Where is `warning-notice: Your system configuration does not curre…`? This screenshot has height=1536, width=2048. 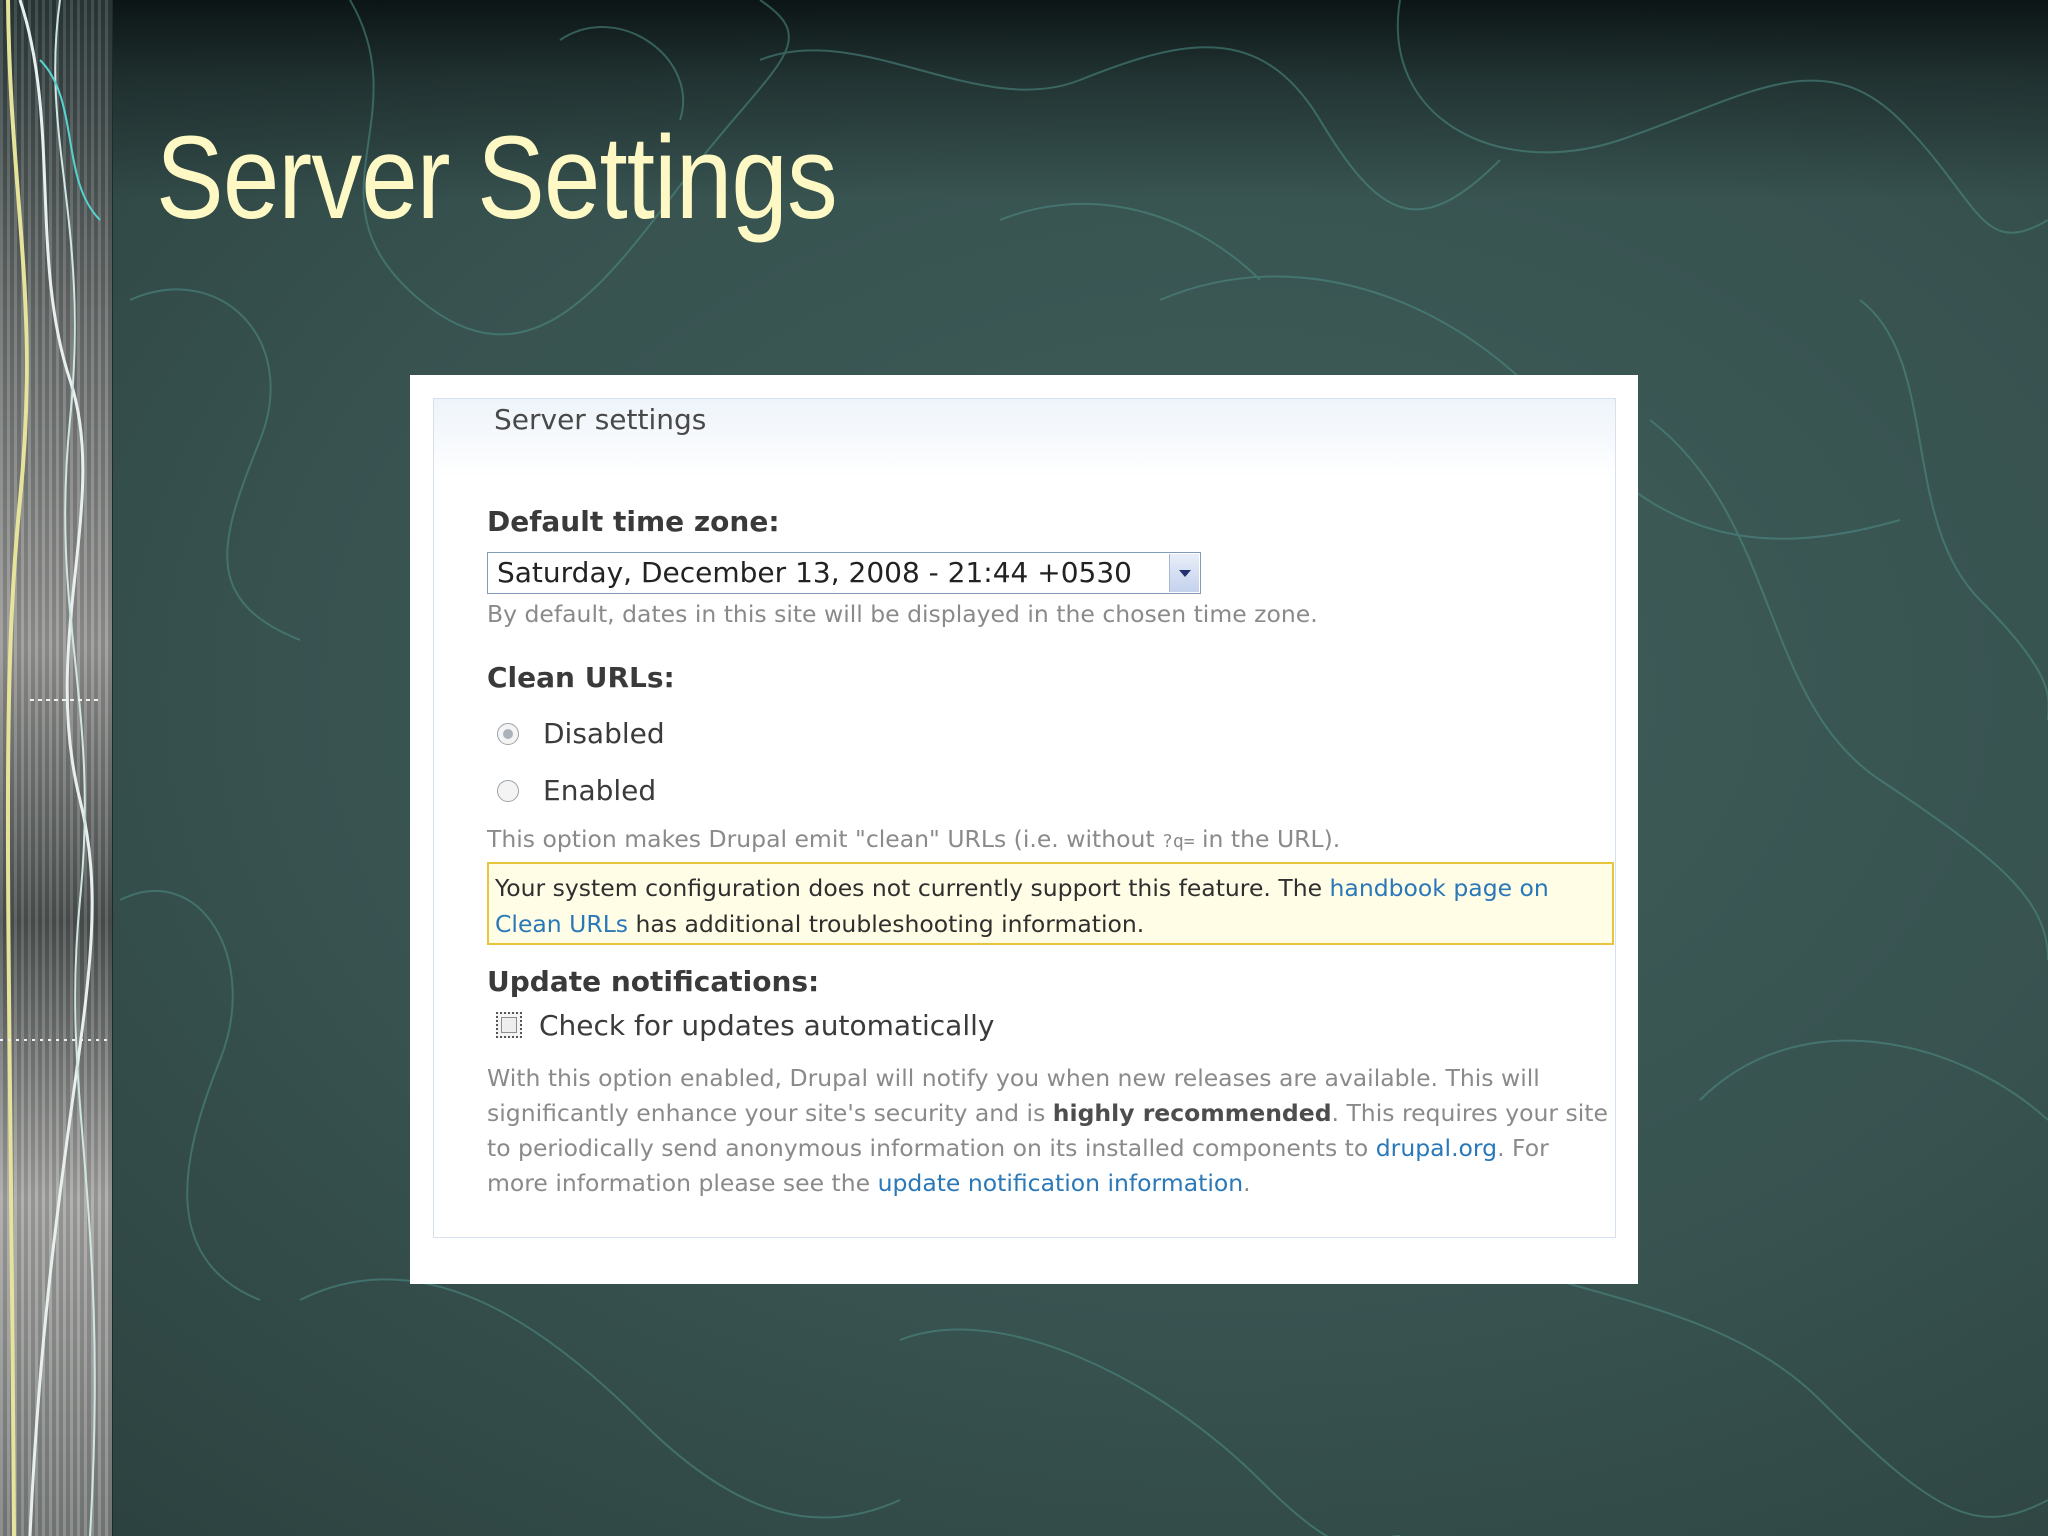 warning-notice: Your system configuration does not curre… is located at coordinates (1050, 903).